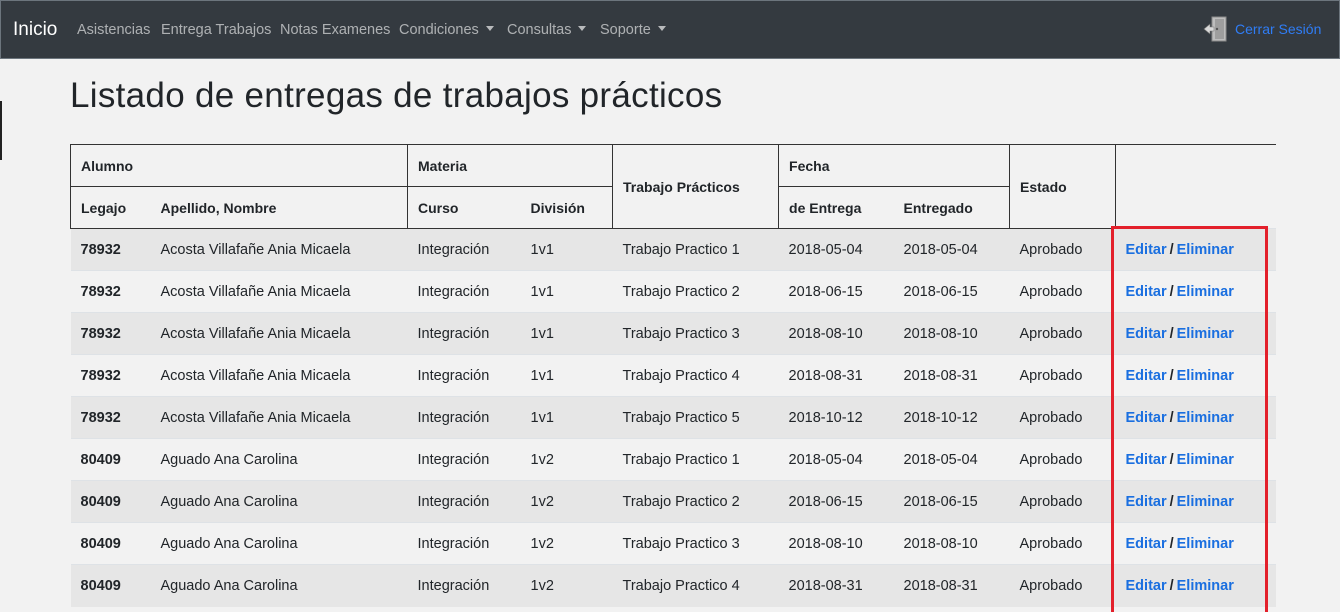  I want to click on nav-consultas-label: Consultas, so click(539, 30).